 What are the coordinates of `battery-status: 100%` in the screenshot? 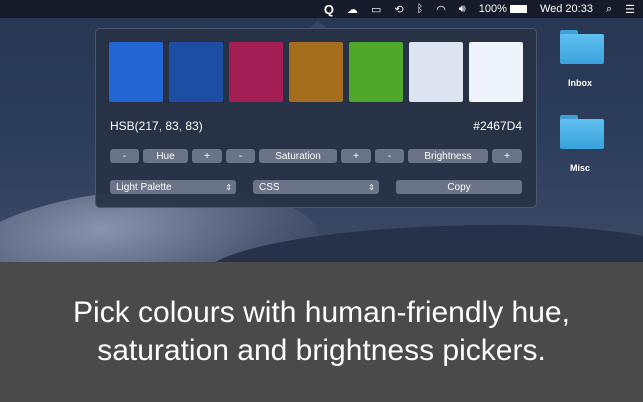 It's located at (503, 9).